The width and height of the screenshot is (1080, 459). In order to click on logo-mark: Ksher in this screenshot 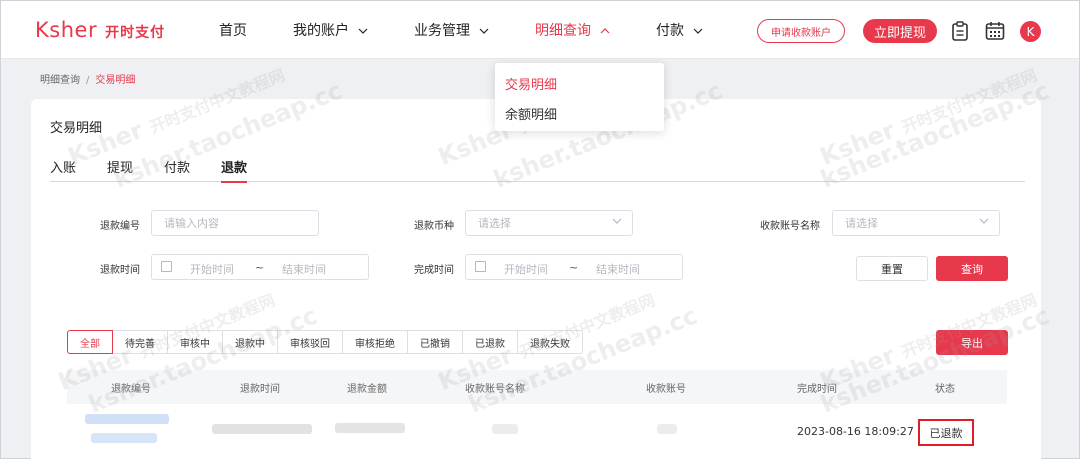, I will do `click(66, 30)`.